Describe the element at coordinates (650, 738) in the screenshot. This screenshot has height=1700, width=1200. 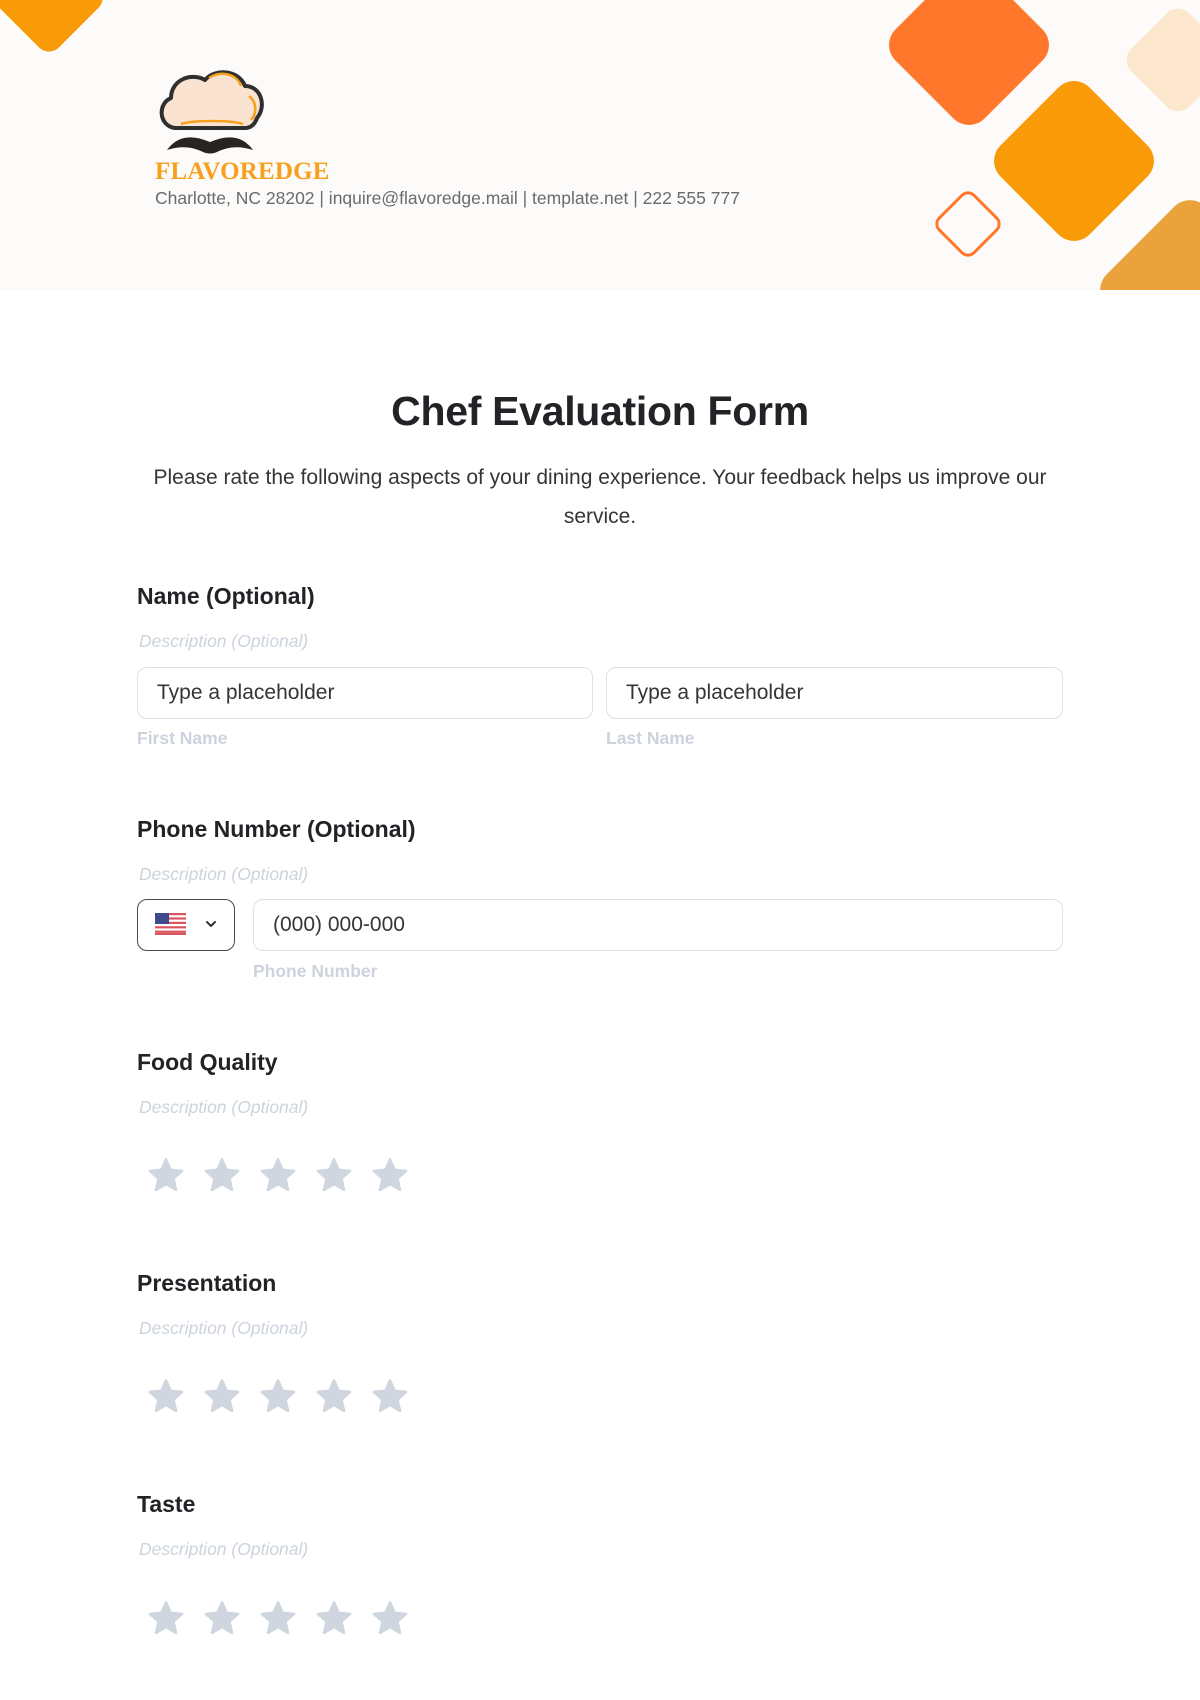
I see `last-name-sublabel: Last Name` at that location.